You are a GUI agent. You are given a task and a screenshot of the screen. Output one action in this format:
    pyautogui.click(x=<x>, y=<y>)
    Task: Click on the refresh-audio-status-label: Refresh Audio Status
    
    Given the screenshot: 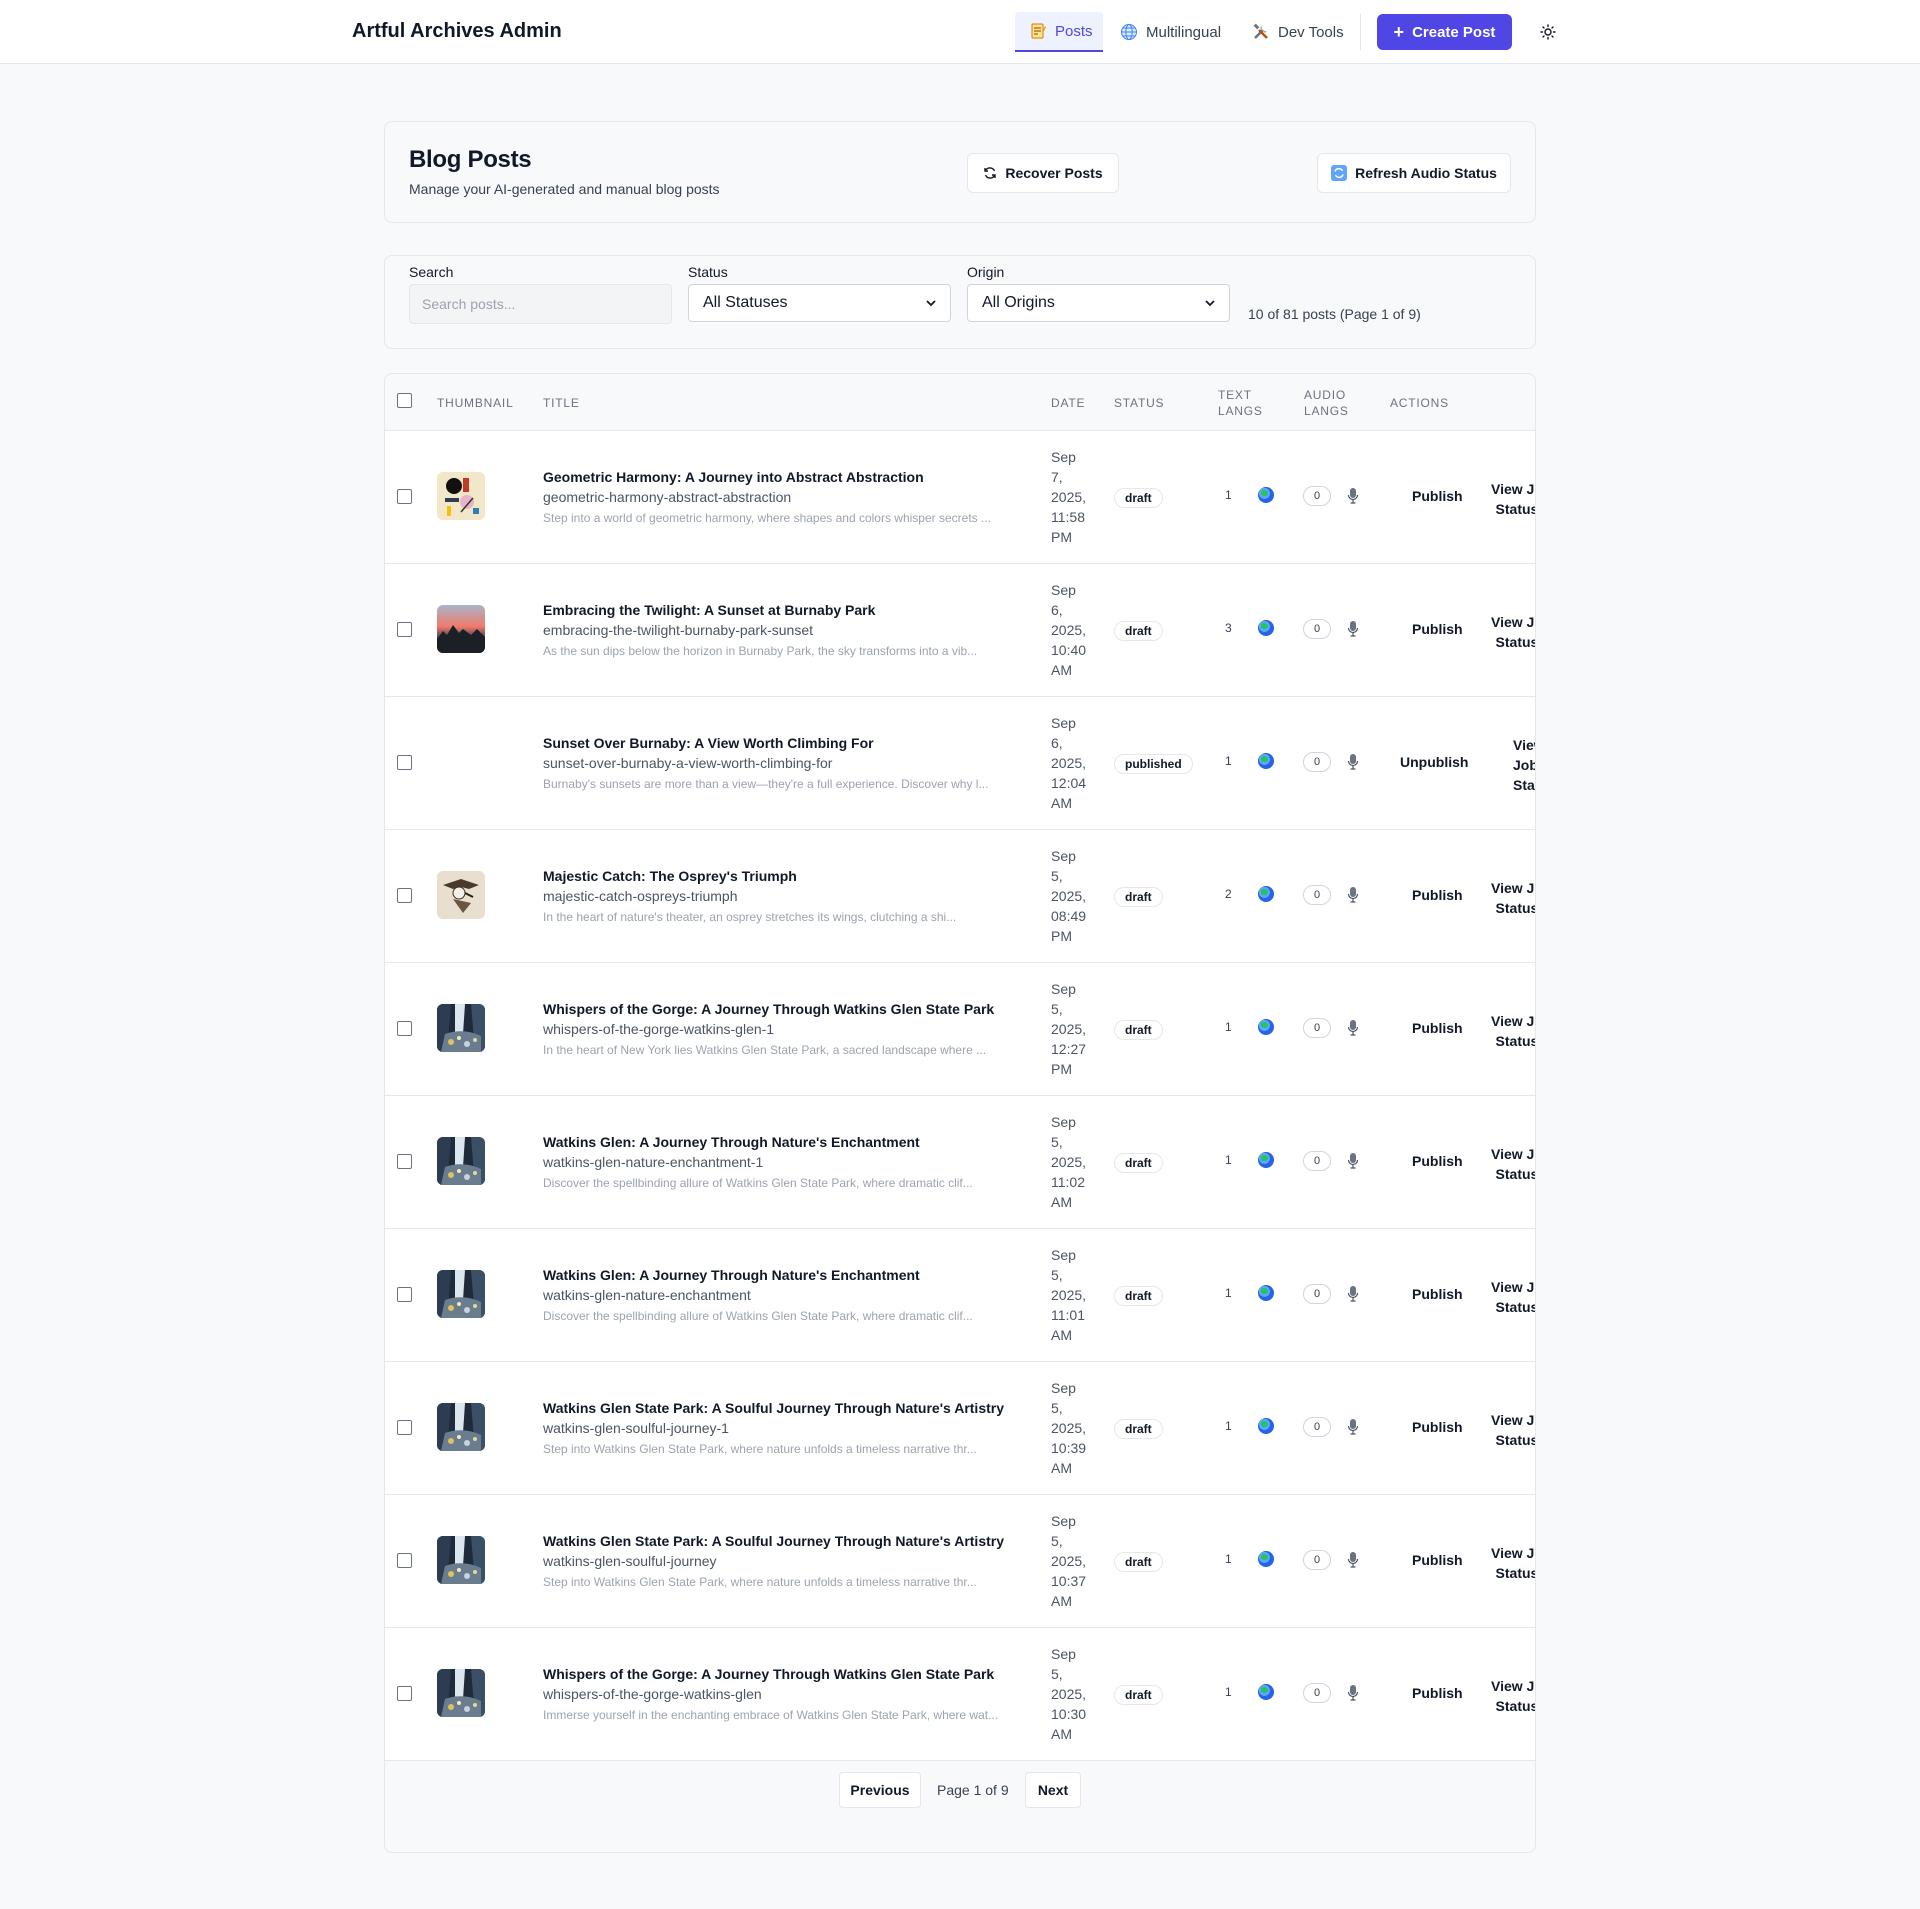 What is the action you would take?
    pyautogui.click(x=1426, y=173)
    